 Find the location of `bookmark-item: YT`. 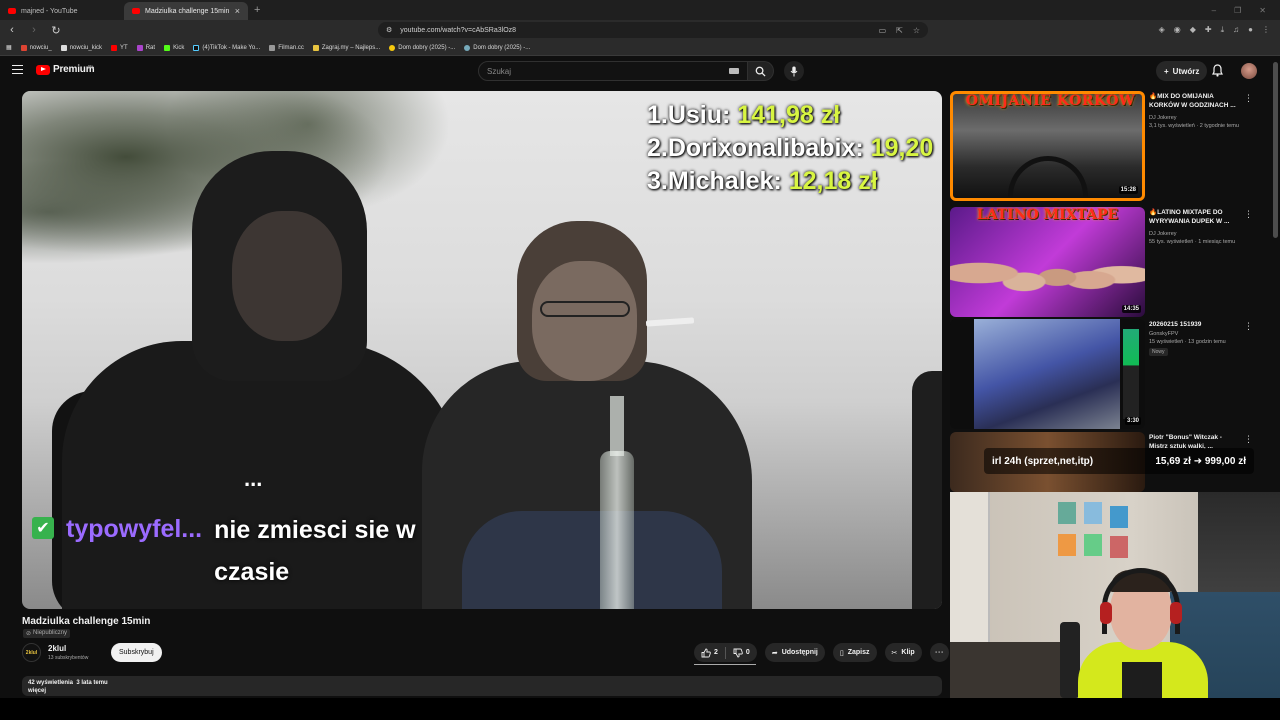

bookmark-item: YT is located at coordinates (119, 47).